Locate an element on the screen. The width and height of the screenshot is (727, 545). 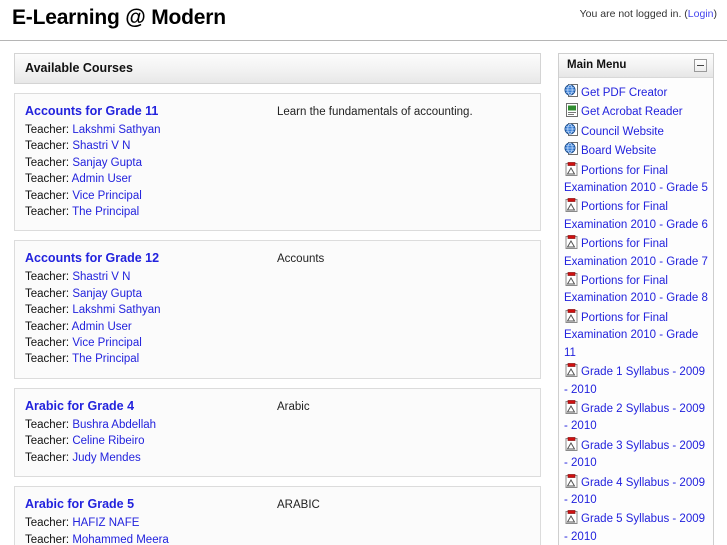
web-link-icon is located at coordinates (572, 149).